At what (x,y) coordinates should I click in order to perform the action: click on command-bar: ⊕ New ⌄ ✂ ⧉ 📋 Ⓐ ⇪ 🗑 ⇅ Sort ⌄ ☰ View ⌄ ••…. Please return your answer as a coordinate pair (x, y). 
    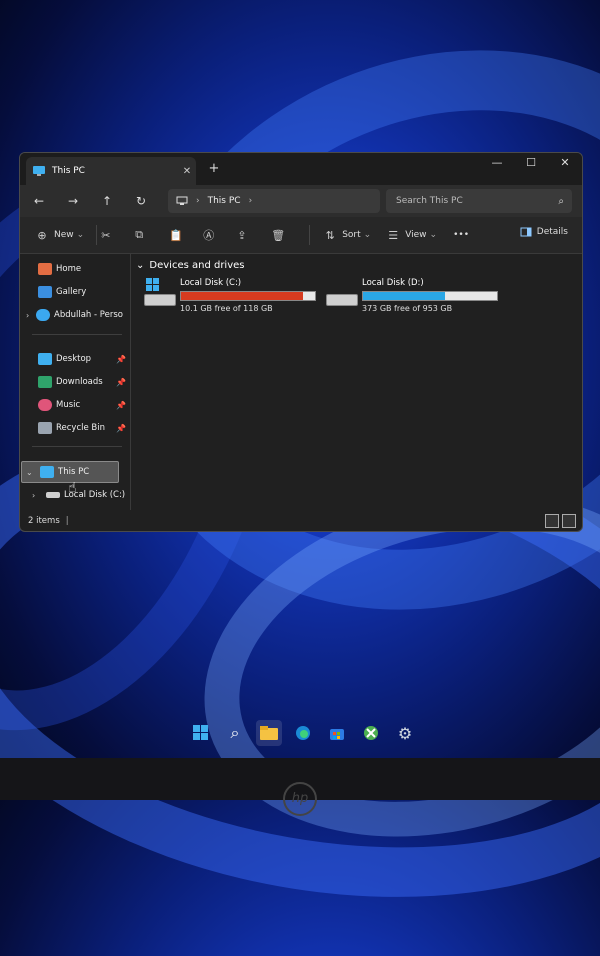
    Looking at the image, I should click on (301, 235).